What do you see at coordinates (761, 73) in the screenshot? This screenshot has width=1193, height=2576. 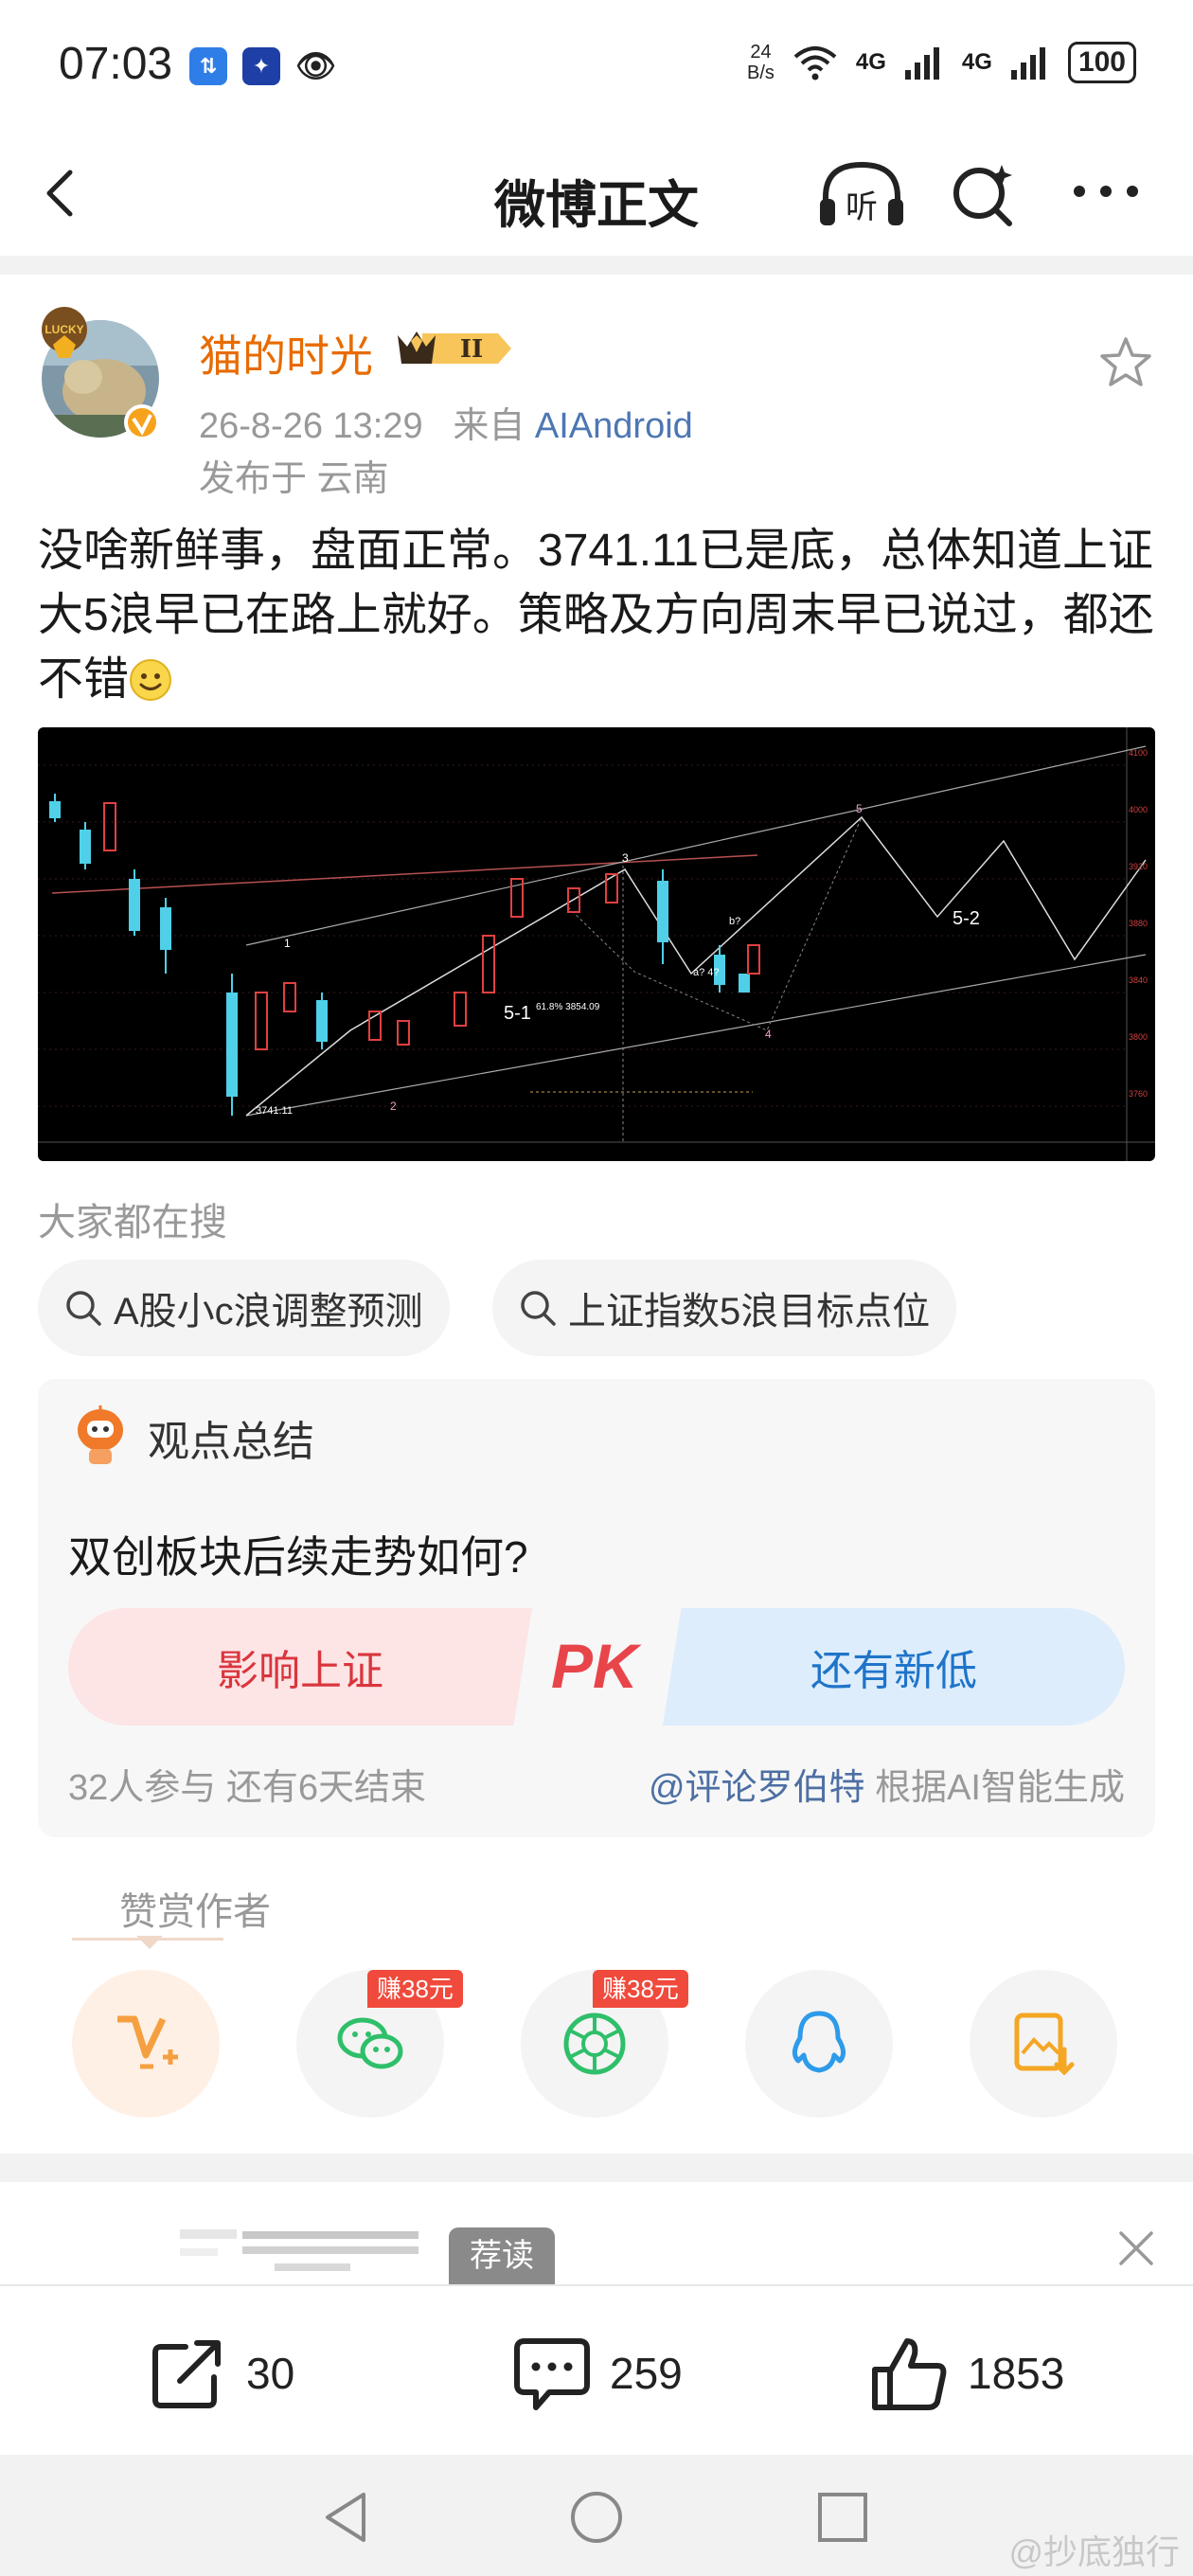 I see `net-speed-unit: B/s` at bounding box center [761, 73].